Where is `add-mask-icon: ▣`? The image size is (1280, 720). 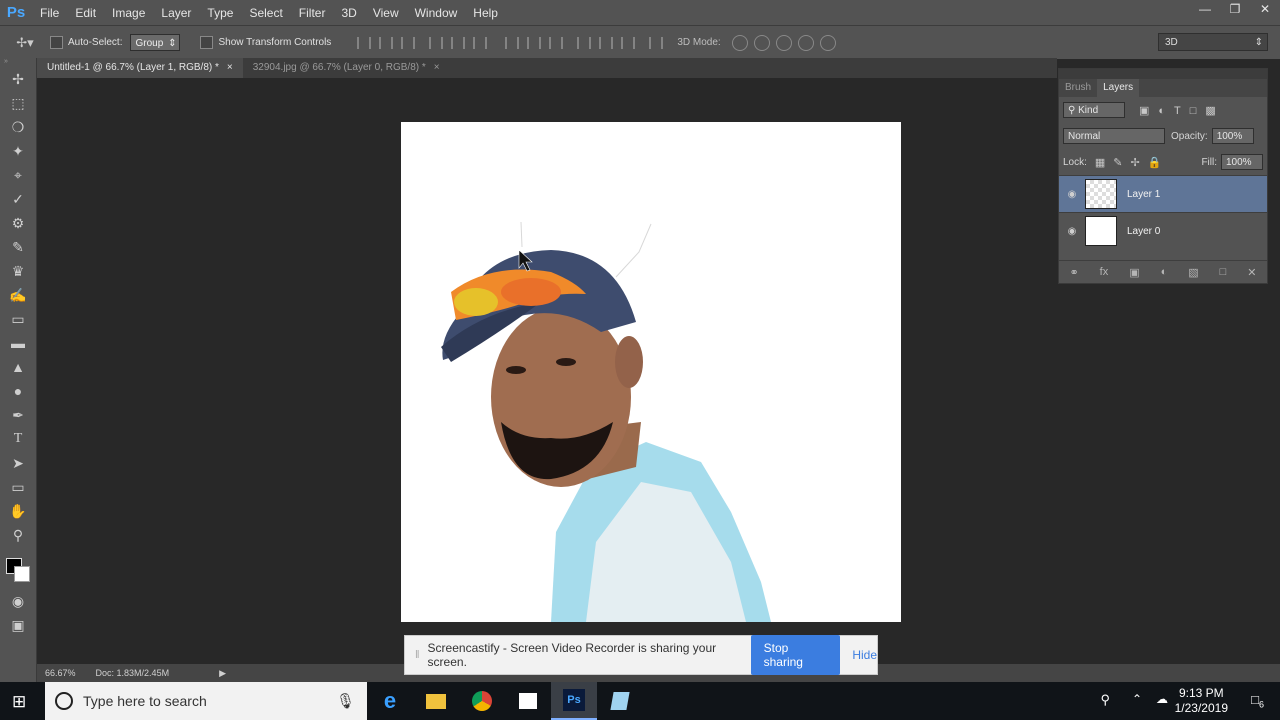
add-mask-icon: ▣ is located at coordinates (1134, 272).